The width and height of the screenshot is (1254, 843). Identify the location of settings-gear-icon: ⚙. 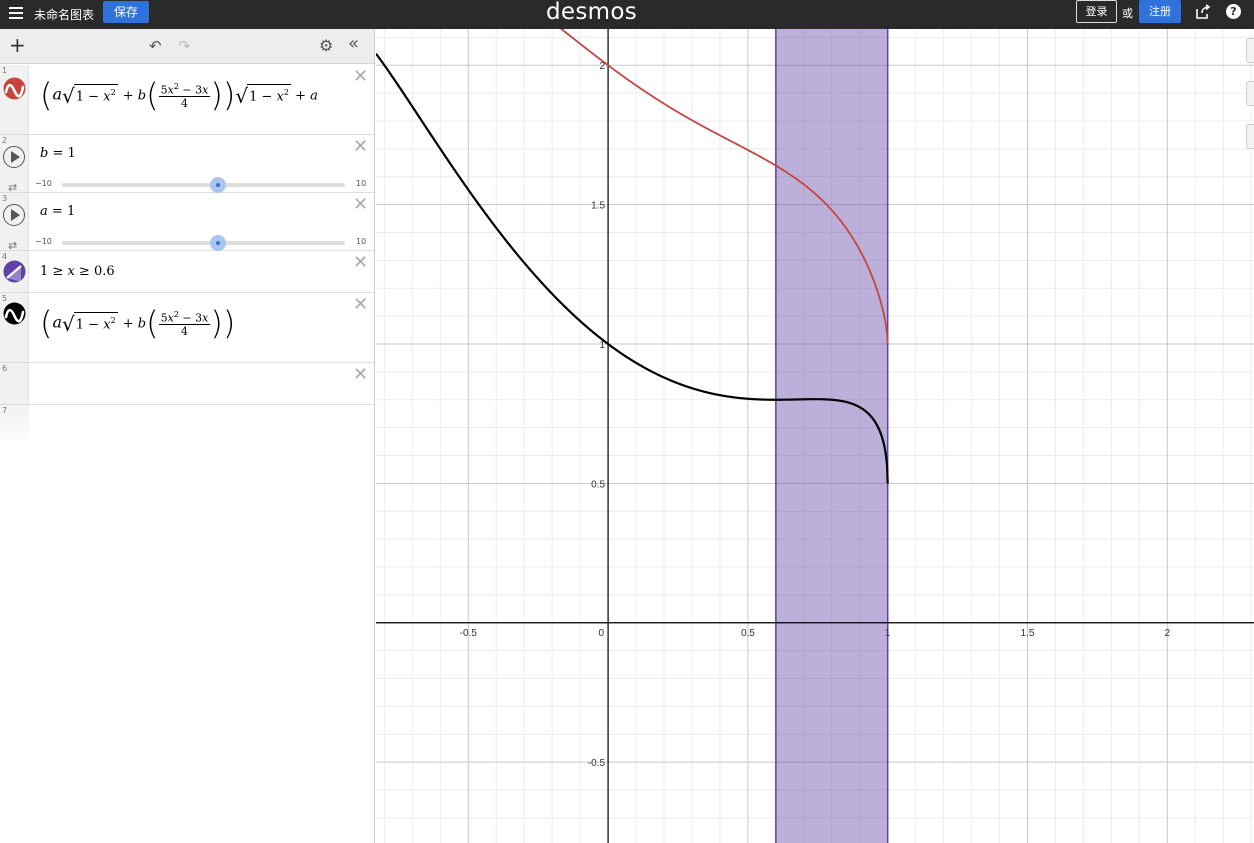
(326, 45).